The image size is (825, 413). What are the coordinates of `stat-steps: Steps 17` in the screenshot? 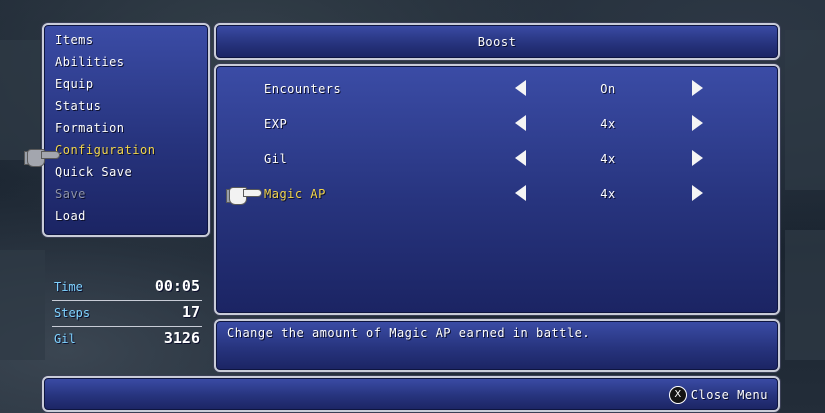 It's located at (127, 314).